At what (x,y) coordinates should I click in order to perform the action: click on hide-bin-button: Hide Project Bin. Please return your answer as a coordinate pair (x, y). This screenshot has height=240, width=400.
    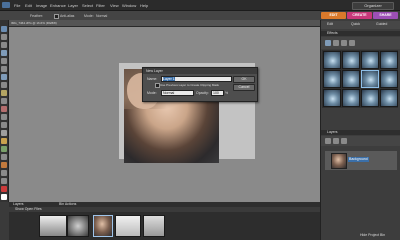
    Looking at the image, I should click on (372, 235).